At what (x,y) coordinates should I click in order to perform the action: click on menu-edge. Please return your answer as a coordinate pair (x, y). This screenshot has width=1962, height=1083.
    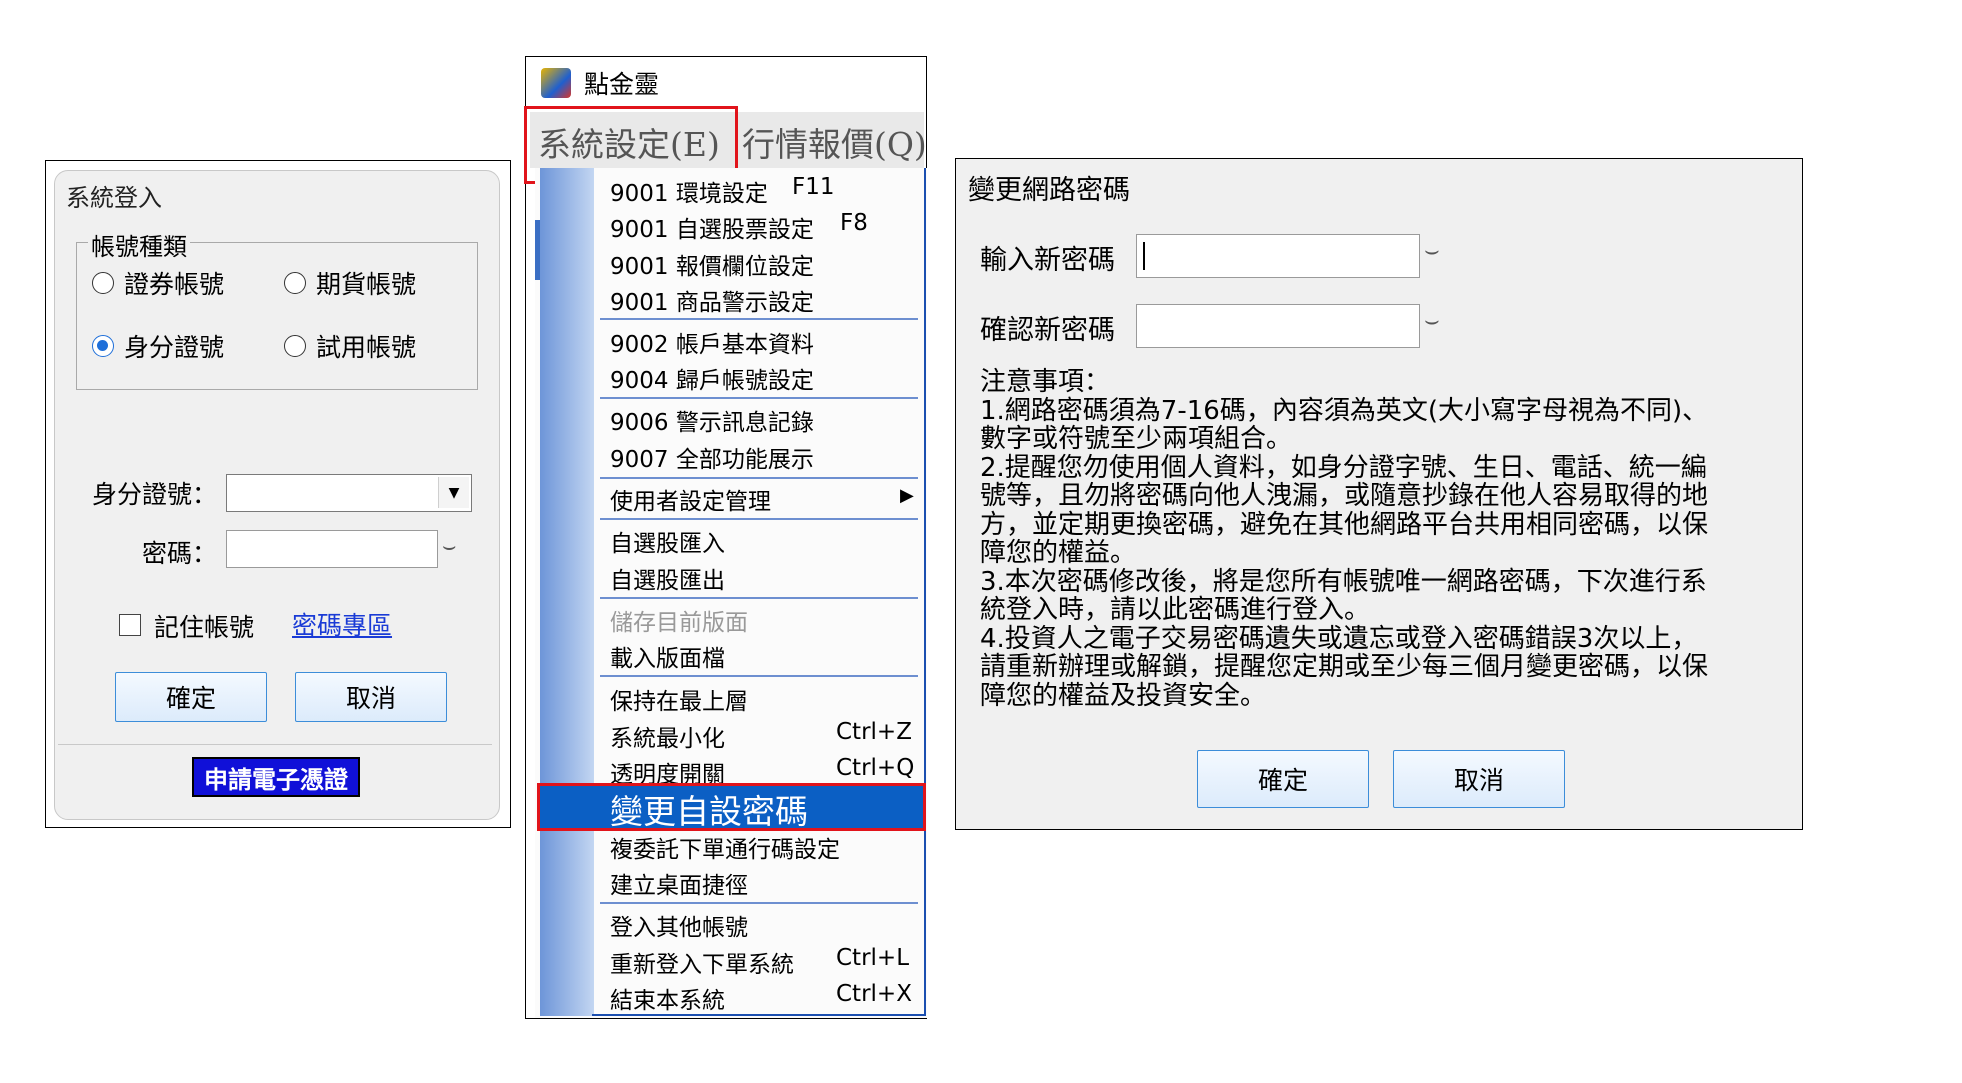
    Looking at the image, I should click on (537, 250).